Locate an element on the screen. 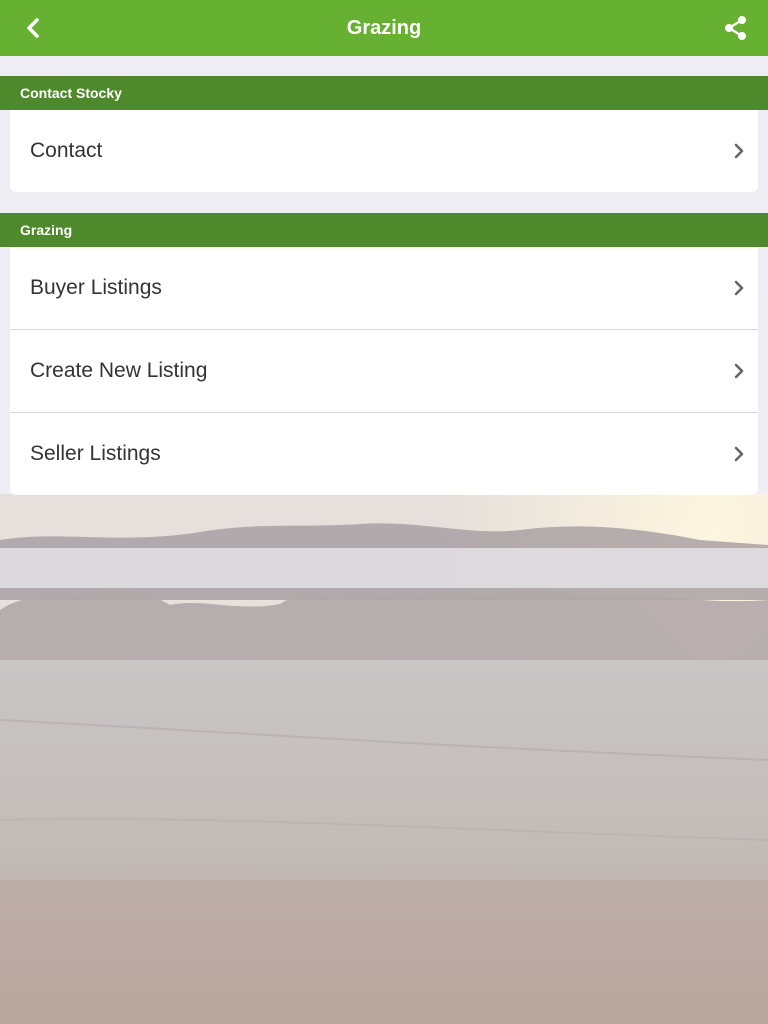 The height and width of the screenshot is (1024, 768). list-item-label: Seller Listings is located at coordinates (95, 453).